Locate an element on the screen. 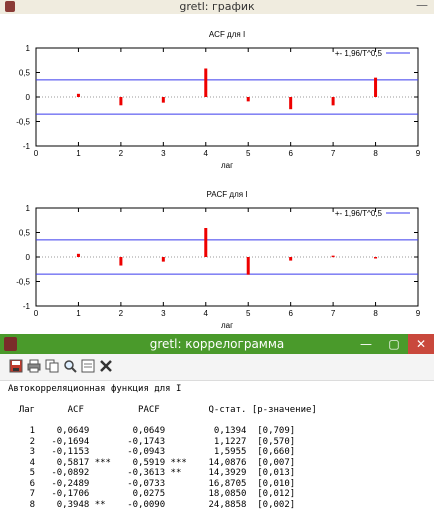 Image resolution: width=434 pixels, height=532 pixels. print-icon is located at coordinates (34, 366).